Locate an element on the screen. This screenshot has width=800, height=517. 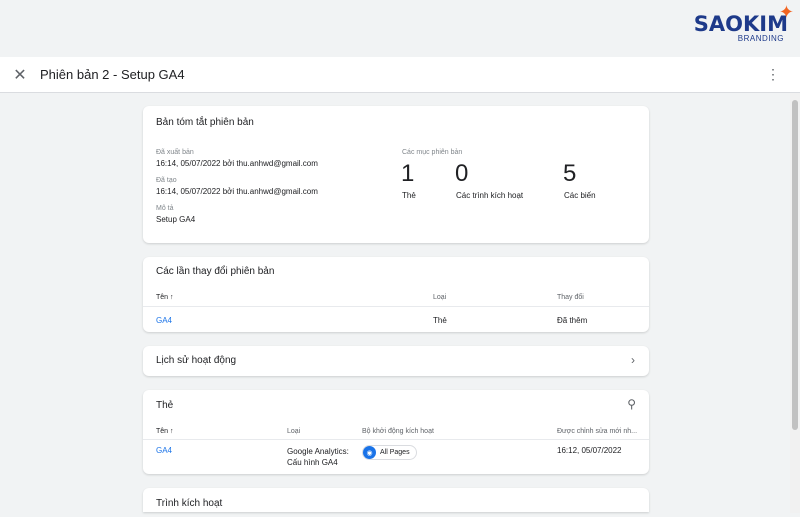
card-title: Thẻ is located at coordinates (165, 405).